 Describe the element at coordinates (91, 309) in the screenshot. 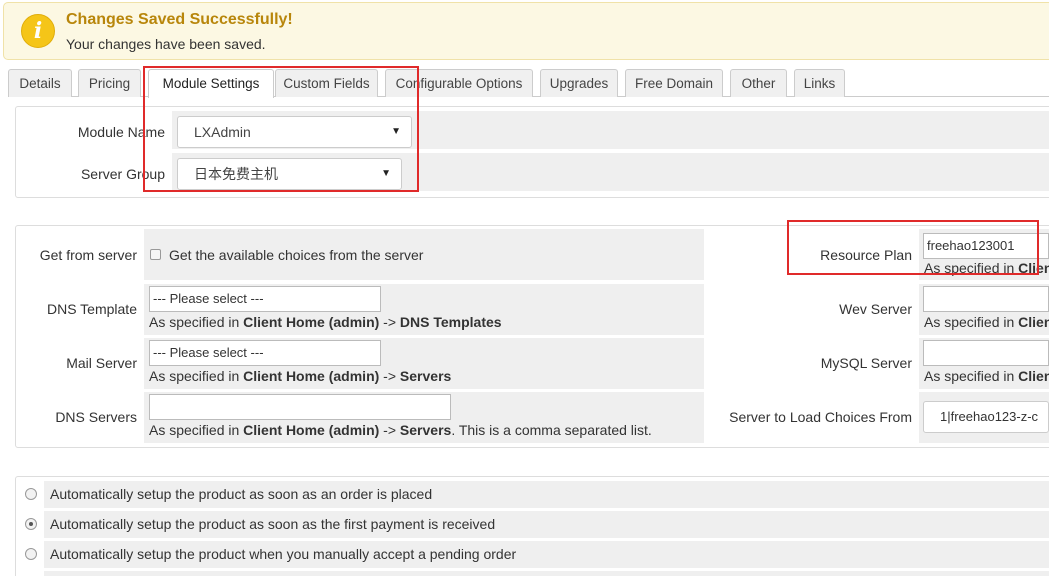

I see `dns-template-label: DNS Template` at that location.